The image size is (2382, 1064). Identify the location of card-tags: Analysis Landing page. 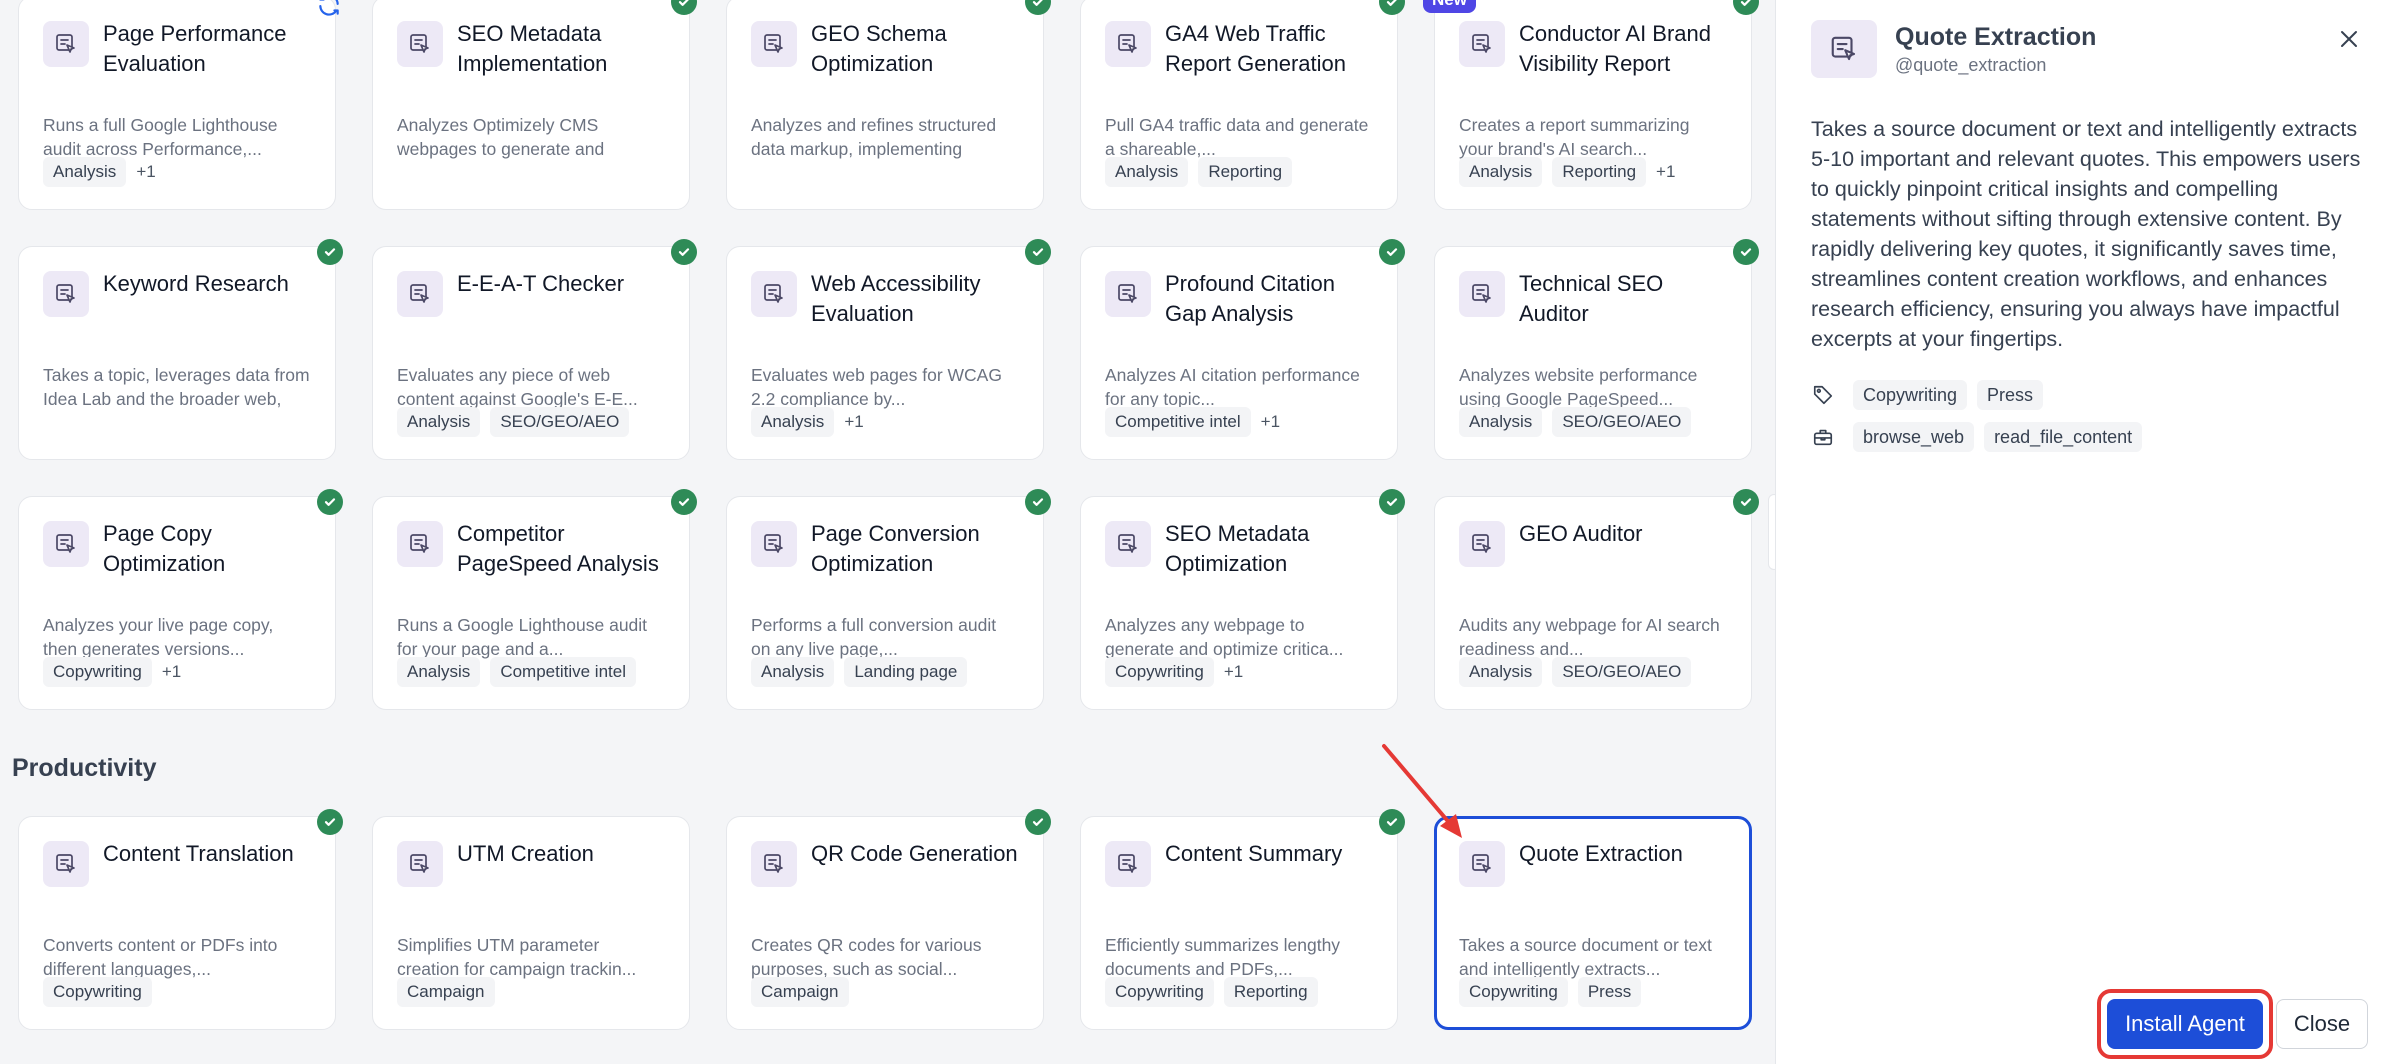
(859, 672).